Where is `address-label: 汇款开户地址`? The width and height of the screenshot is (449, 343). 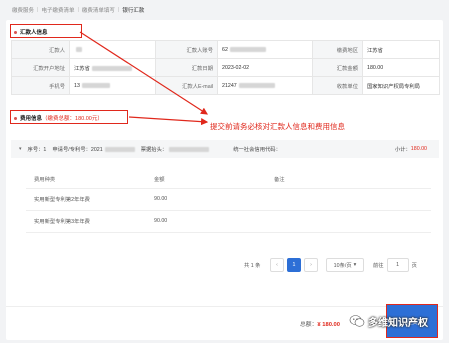 address-label: 汇款开户地址 is located at coordinates (40, 67).